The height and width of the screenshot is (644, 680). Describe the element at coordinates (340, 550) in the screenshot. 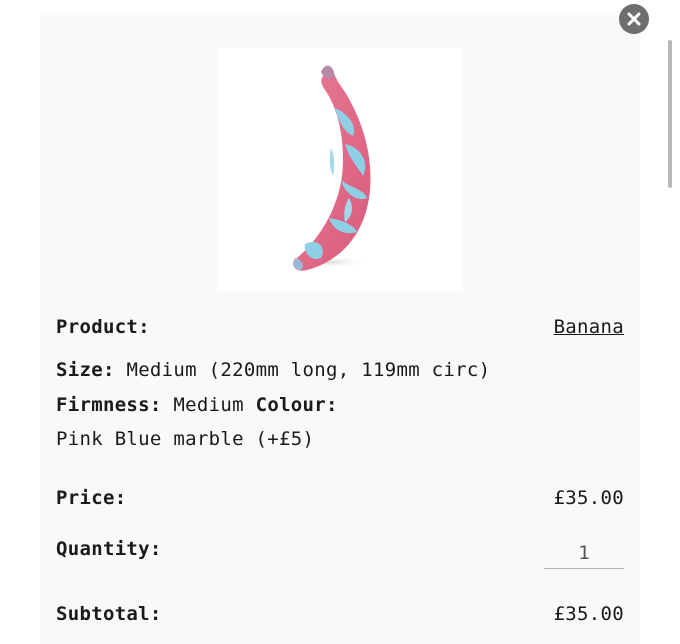

I see `quantity-row: Quantity:` at that location.